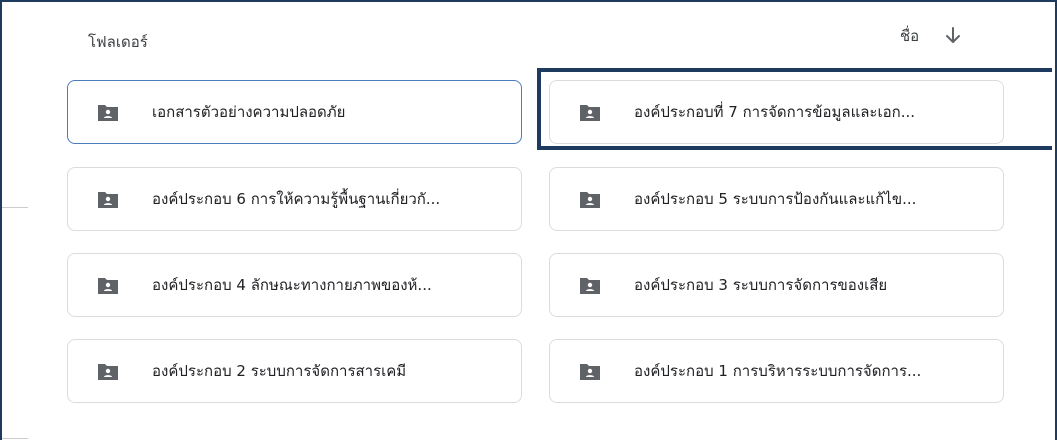 The width and height of the screenshot is (1057, 442). I want to click on section-label: โฟลเดอร์, so click(118, 42).